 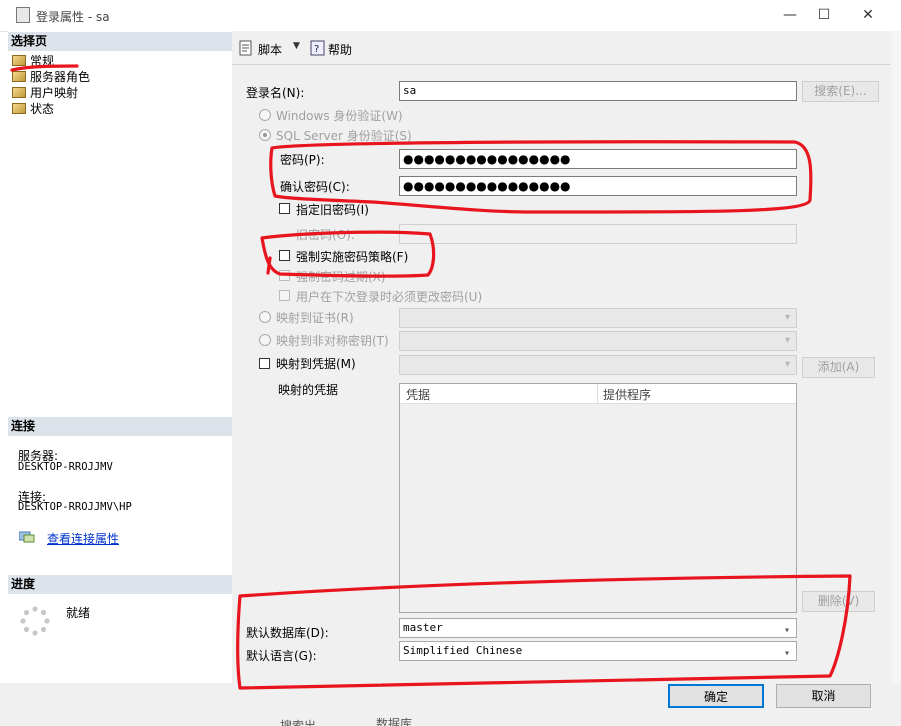 I want to click on grid-header: 凭据 提供程序, so click(x=598, y=394).